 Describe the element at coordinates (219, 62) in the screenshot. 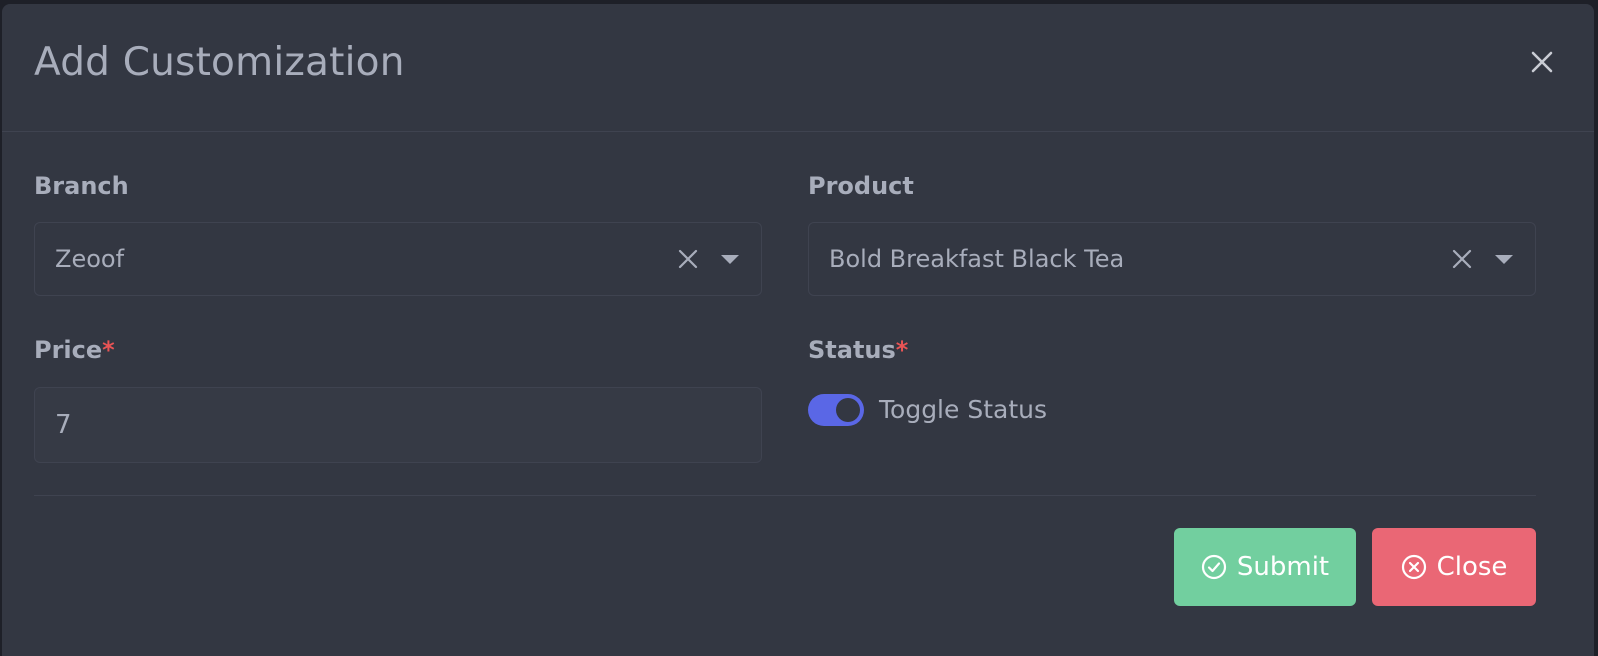

I see `modal-title: Add Customization` at that location.